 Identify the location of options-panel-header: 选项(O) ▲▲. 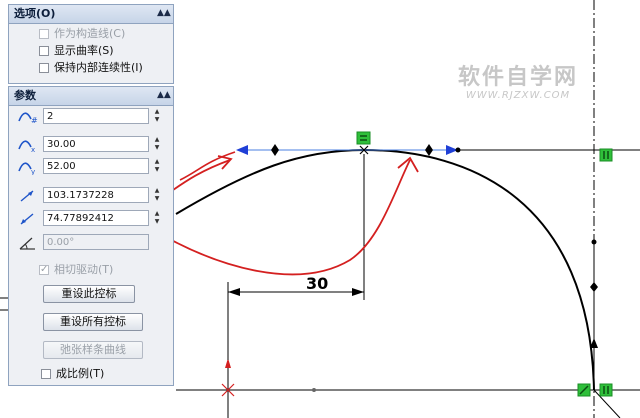
(91, 14).